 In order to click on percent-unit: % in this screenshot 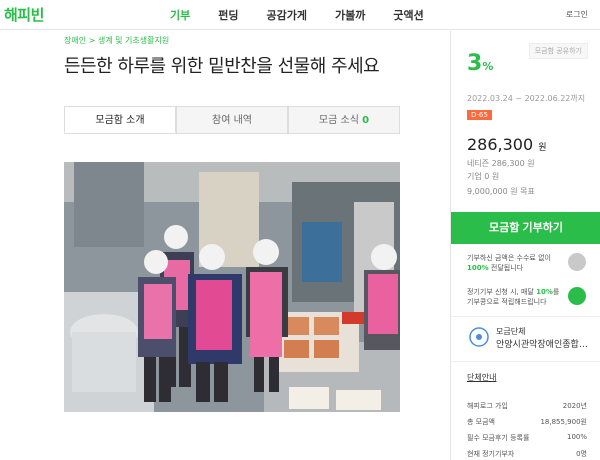, I will do `click(488, 66)`.